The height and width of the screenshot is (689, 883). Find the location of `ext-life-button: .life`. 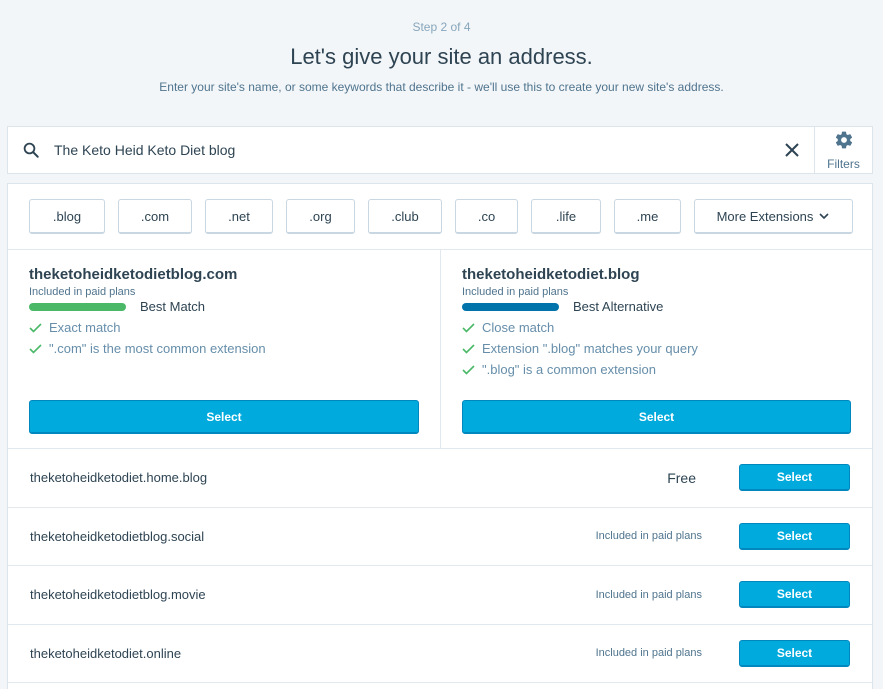

ext-life-button: .life is located at coordinates (566, 216).